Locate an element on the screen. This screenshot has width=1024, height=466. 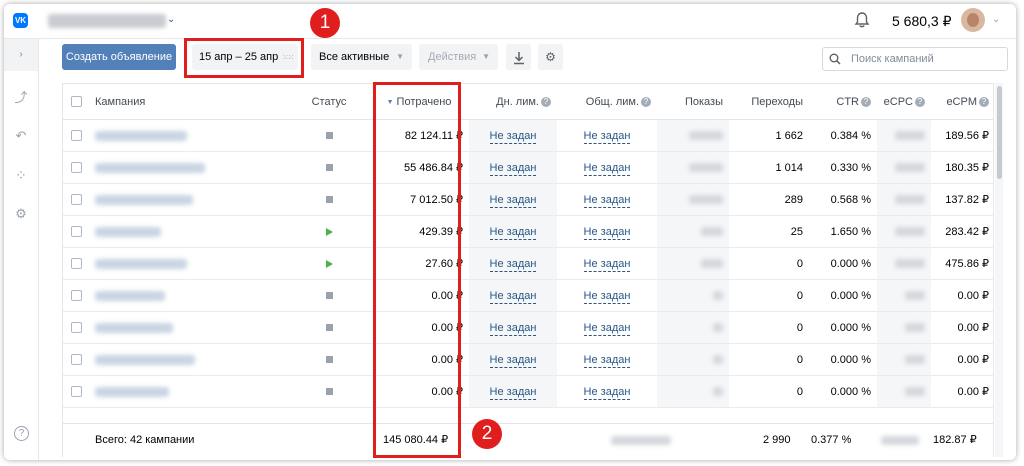
apps-icon: ⁘ is located at coordinates (21, 175).